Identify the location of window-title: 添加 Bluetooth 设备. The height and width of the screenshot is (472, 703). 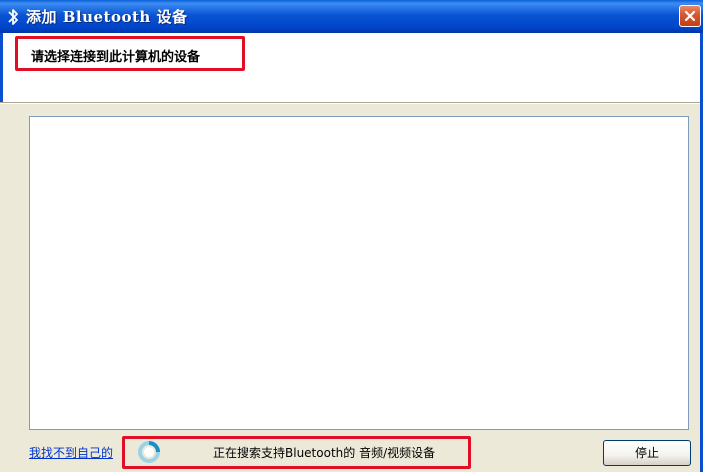
(107, 17).